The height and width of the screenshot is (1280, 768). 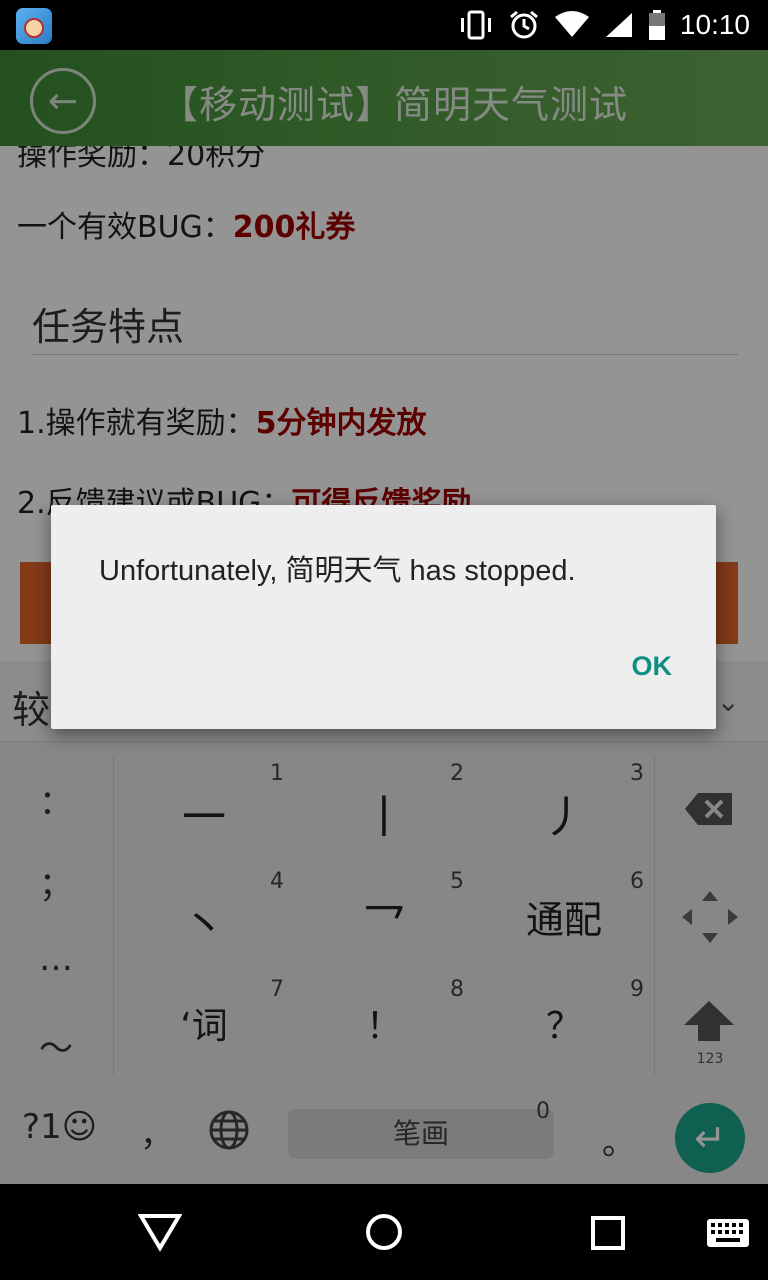 I want to click on dialog-message: Unfortunately, 简明天气 has stopped., so click(x=337, y=571).